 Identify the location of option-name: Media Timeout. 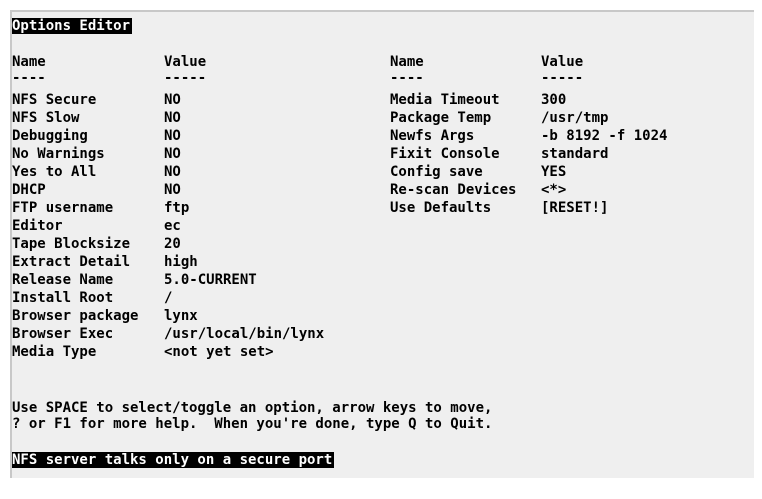
(445, 100).